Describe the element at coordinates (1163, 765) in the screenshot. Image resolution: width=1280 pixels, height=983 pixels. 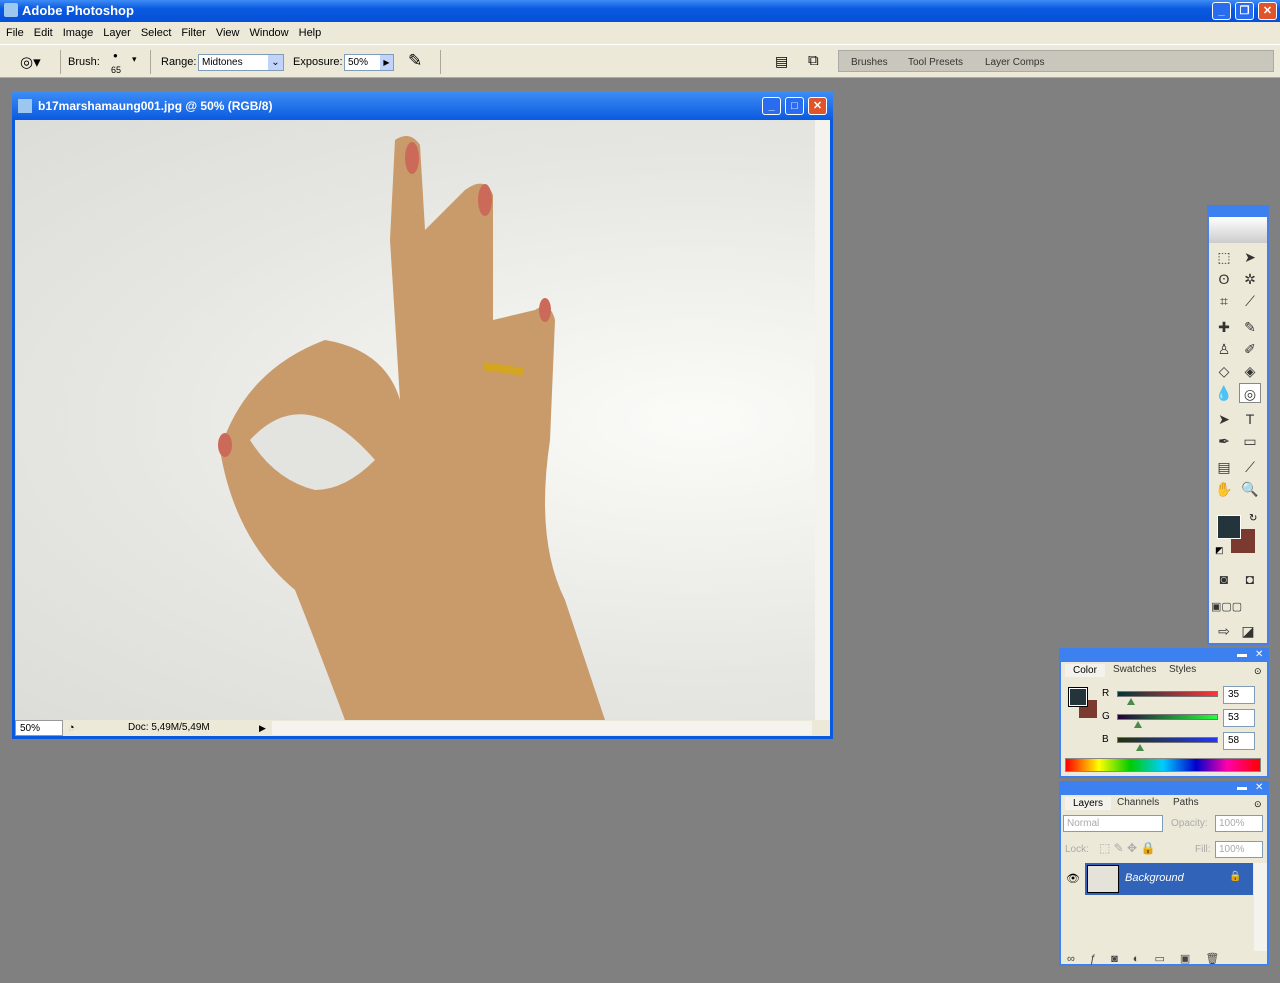
I see `color-ramp` at that location.